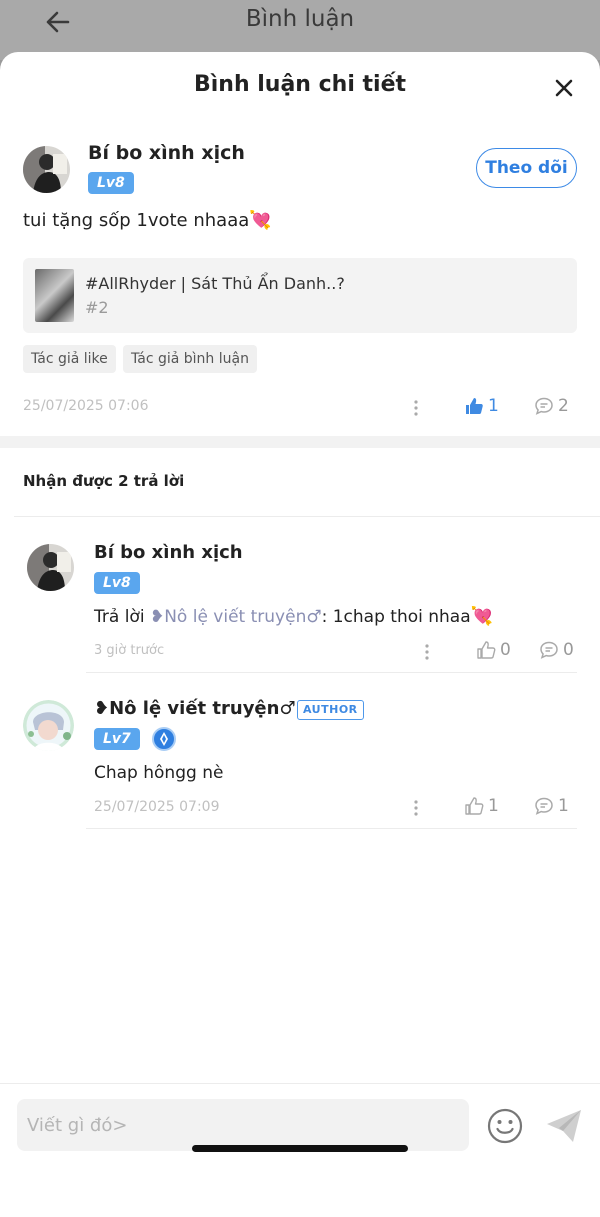 This screenshot has height=1217, width=600. Describe the element at coordinates (300, 442) in the screenshot. I see `section-divider` at that location.